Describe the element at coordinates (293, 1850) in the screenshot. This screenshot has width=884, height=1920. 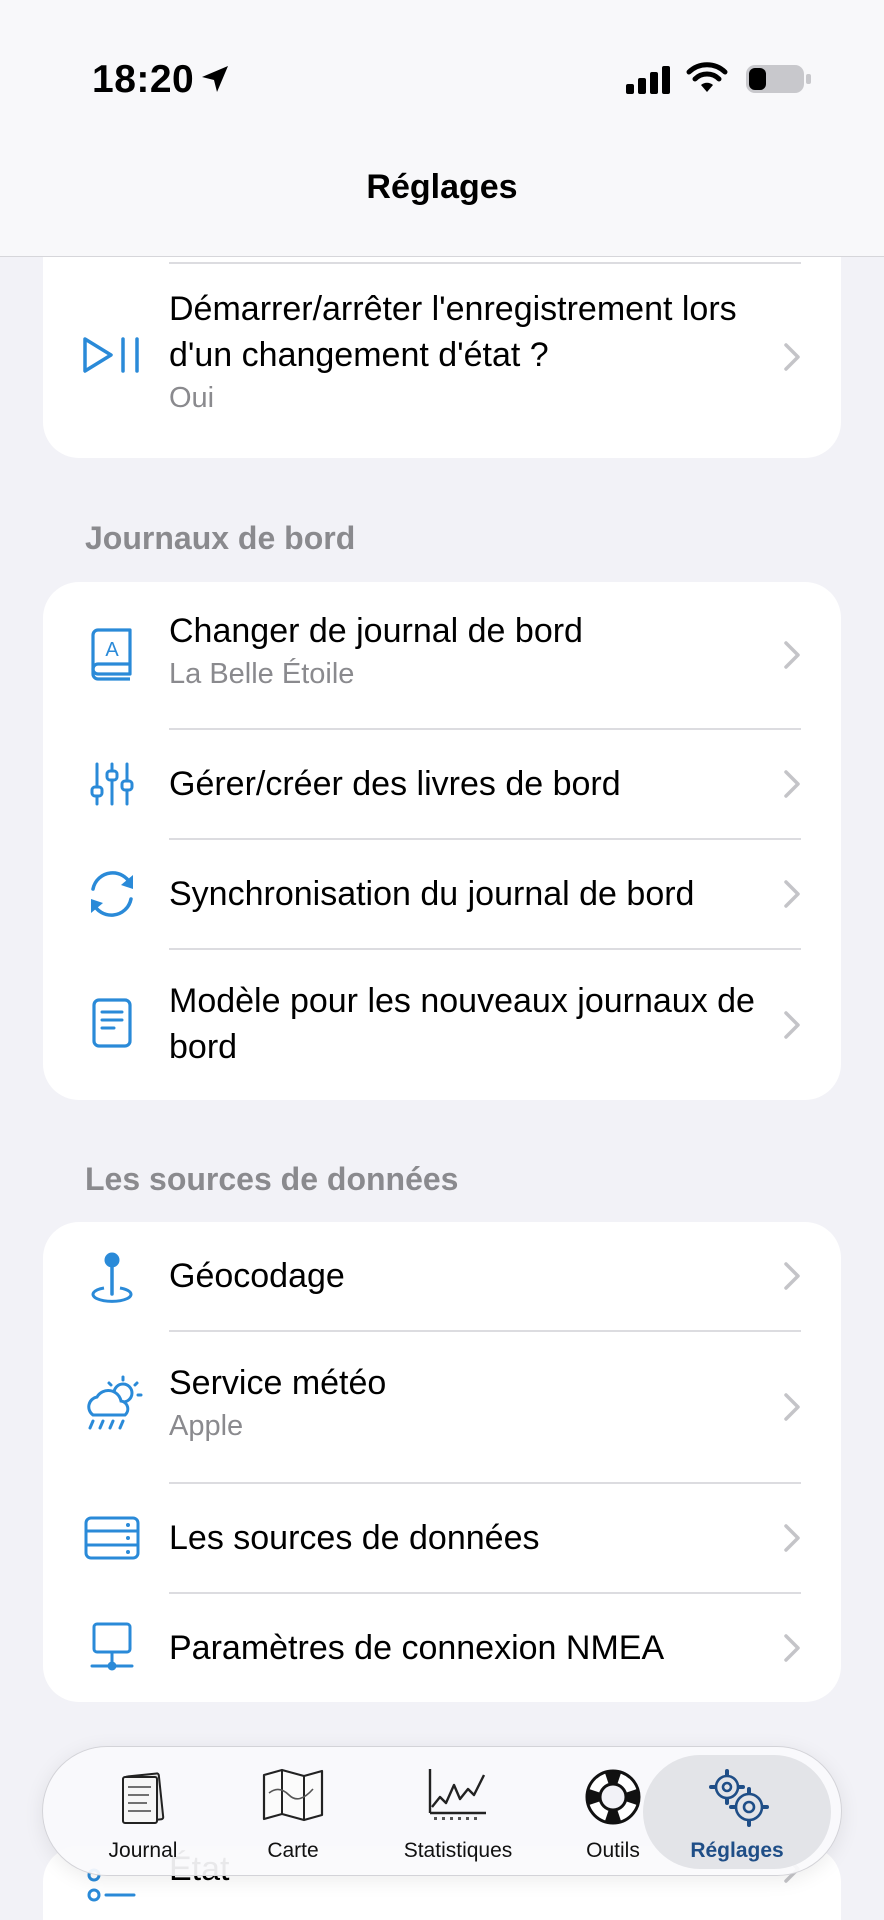
I see `tab-label: Carte` at that location.